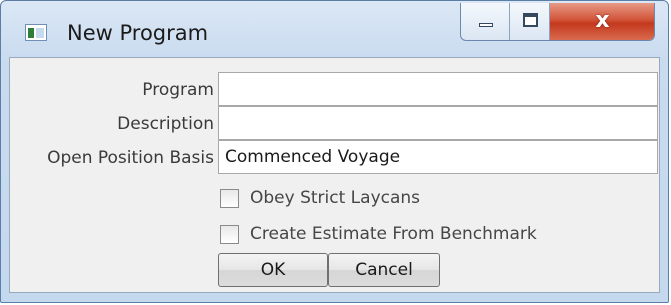  What do you see at coordinates (138, 33) in the screenshot?
I see `window-title: New Program` at bounding box center [138, 33].